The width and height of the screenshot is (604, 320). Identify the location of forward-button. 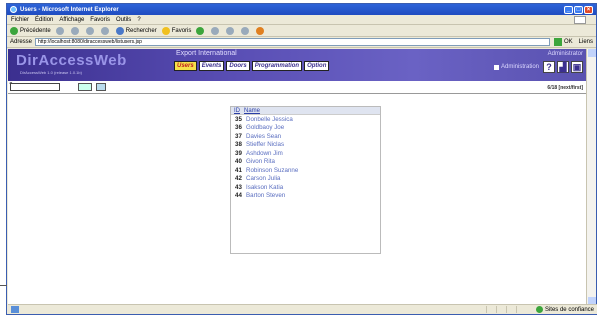
(60, 30).